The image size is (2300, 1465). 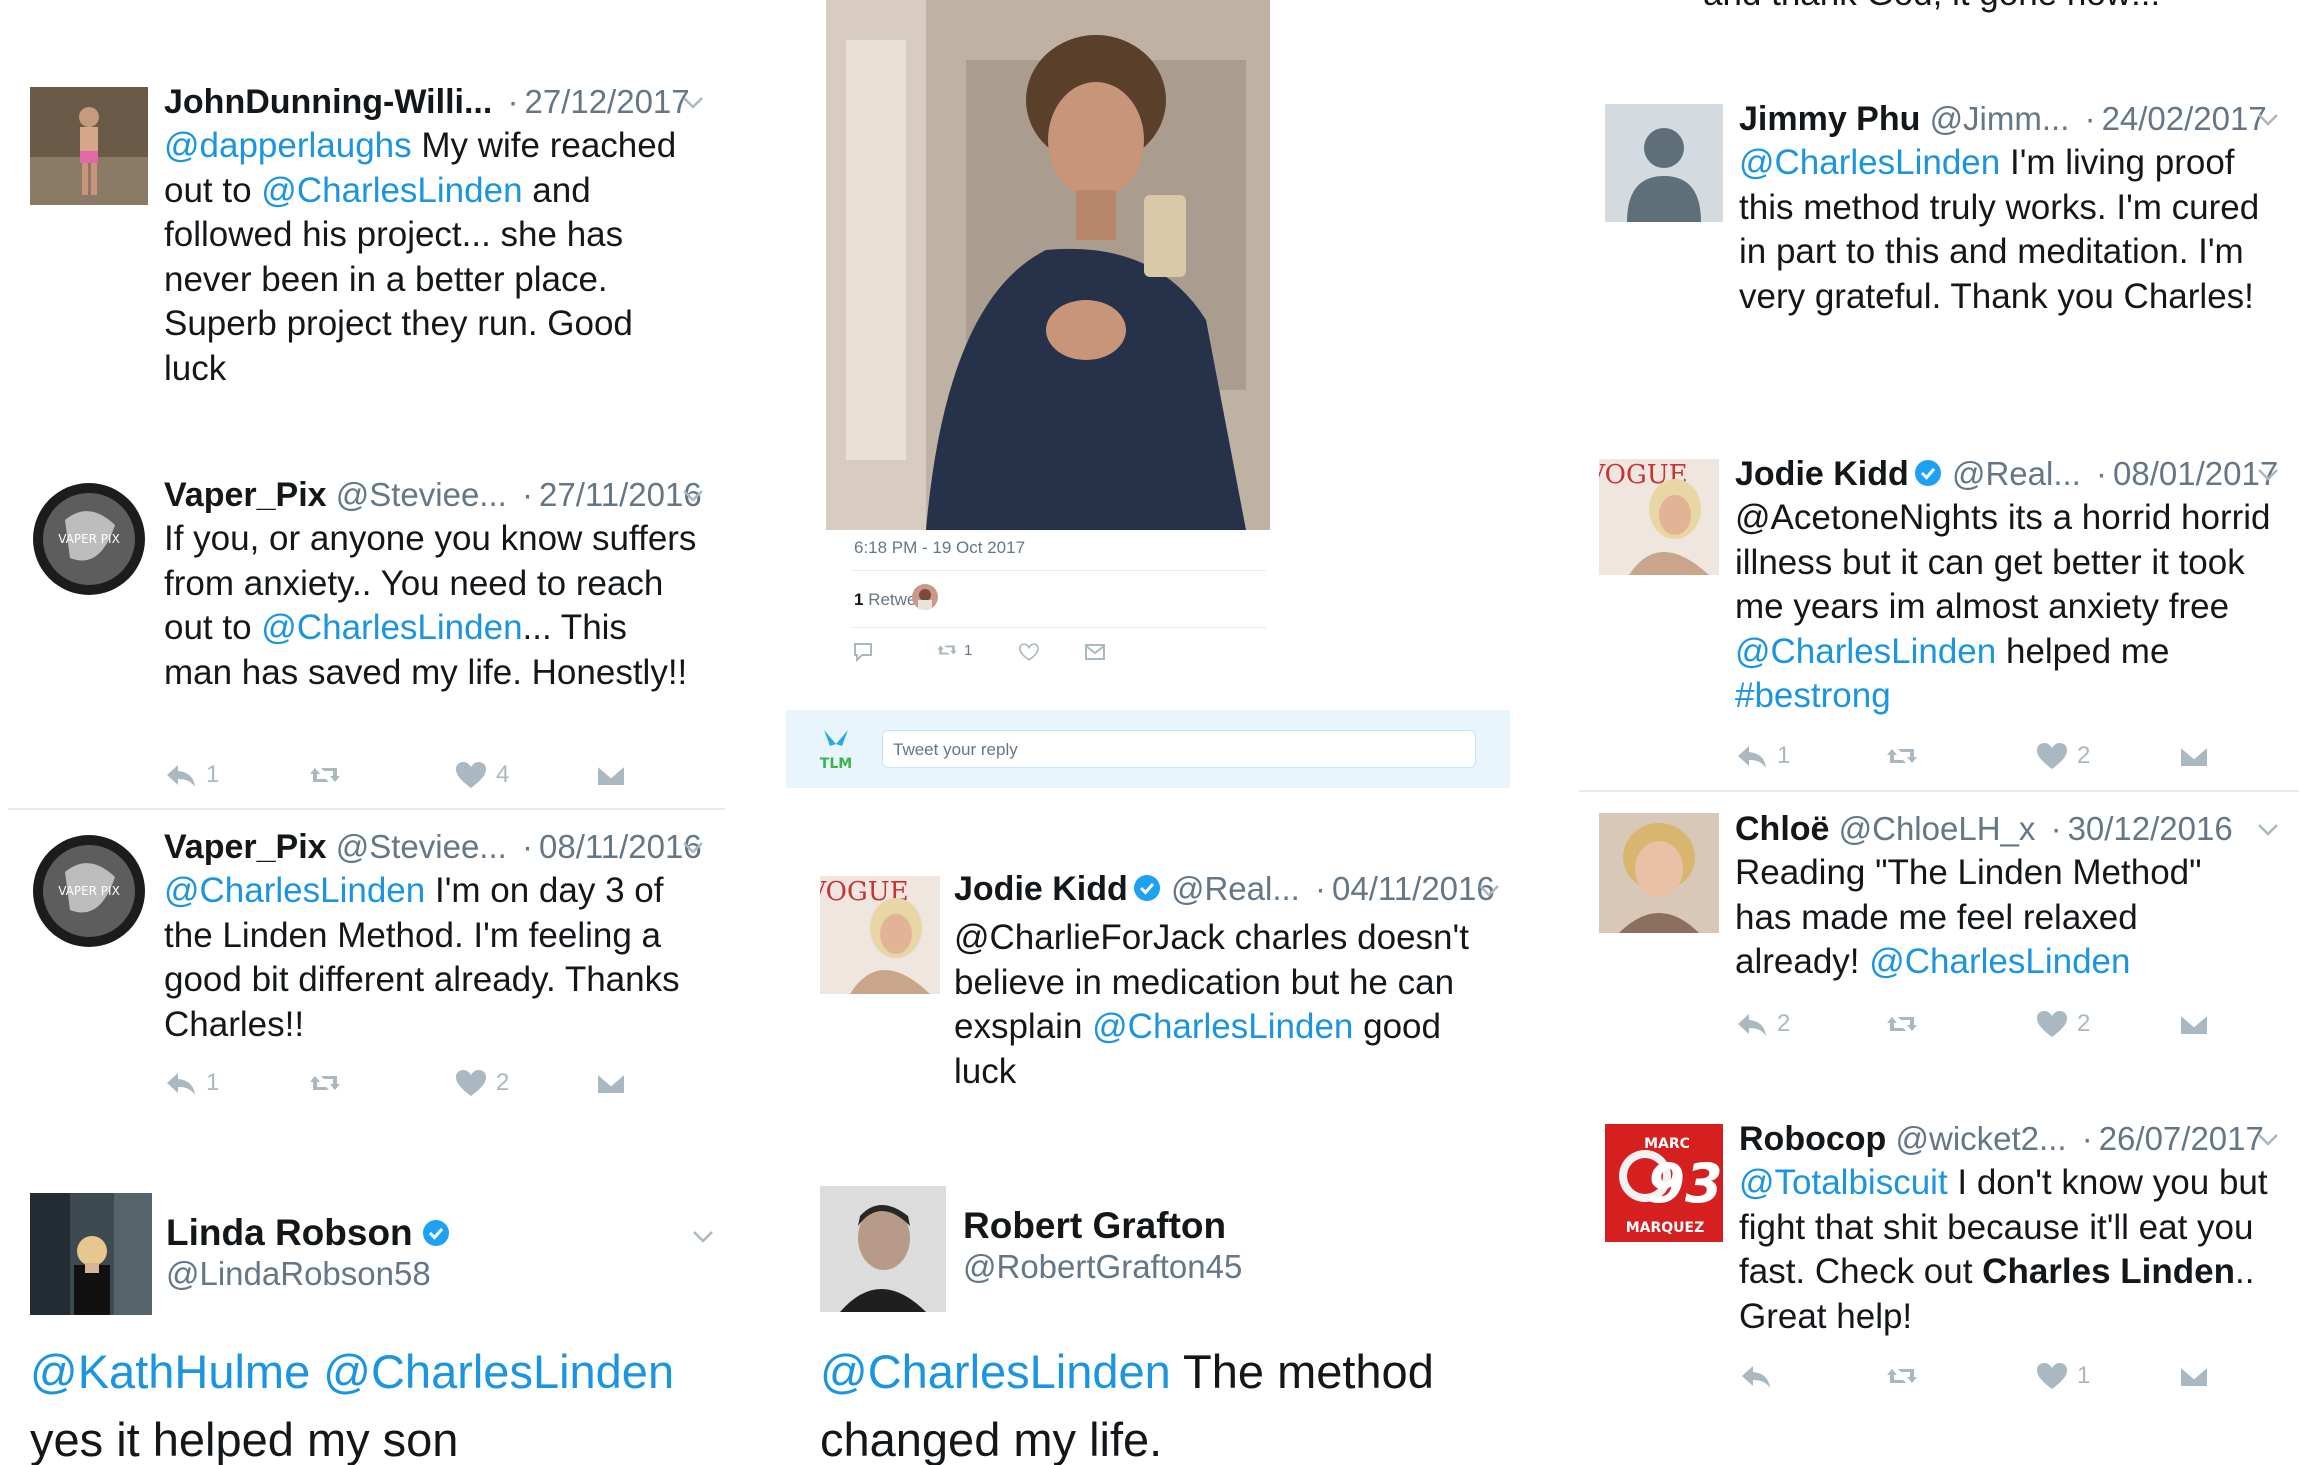 I want to click on tweet-actions: 1, so click(x=1979, y=1376).